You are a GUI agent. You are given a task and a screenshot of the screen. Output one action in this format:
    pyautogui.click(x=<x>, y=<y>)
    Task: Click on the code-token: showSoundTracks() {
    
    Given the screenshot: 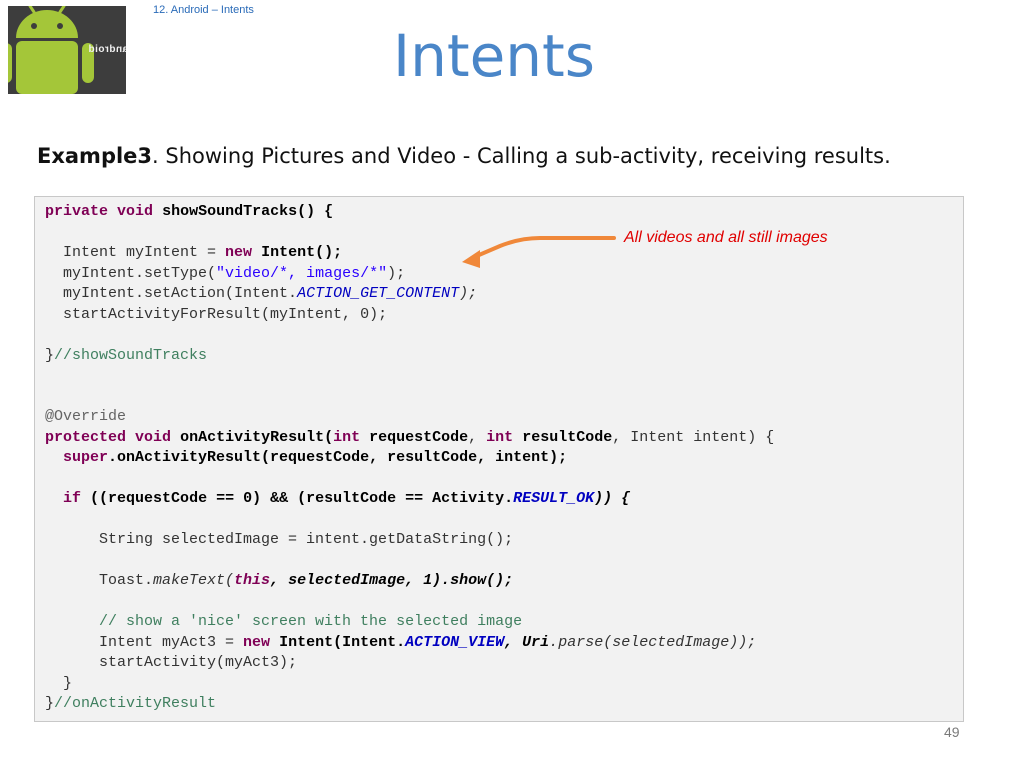 What is the action you would take?
    pyautogui.click(x=248, y=211)
    